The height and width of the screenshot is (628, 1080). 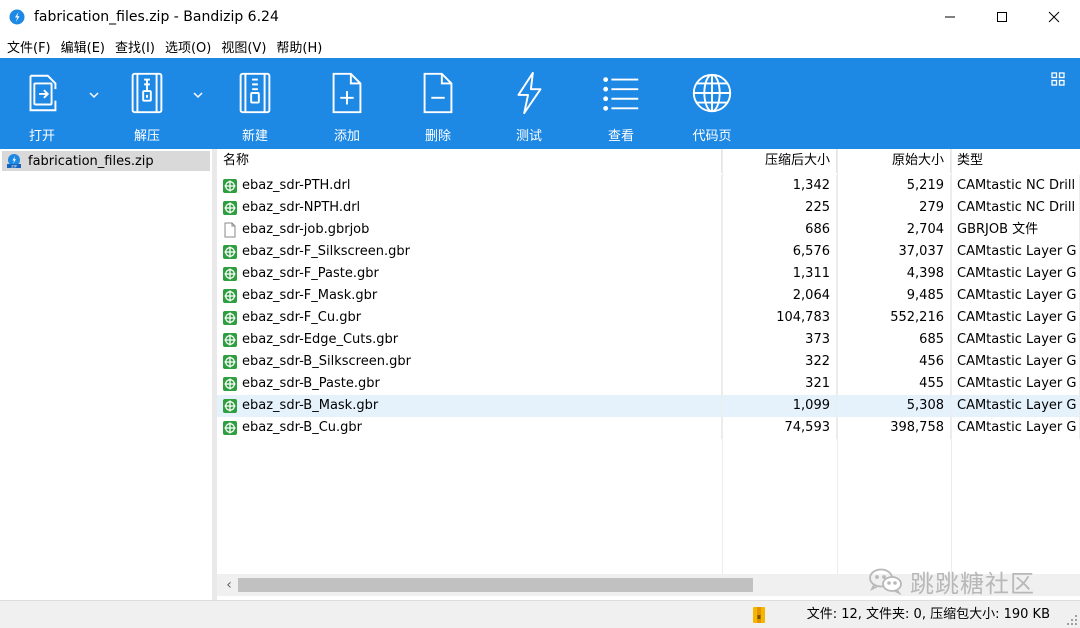 What do you see at coordinates (528, 136) in the screenshot?
I see `test-label: 测试` at bounding box center [528, 136].